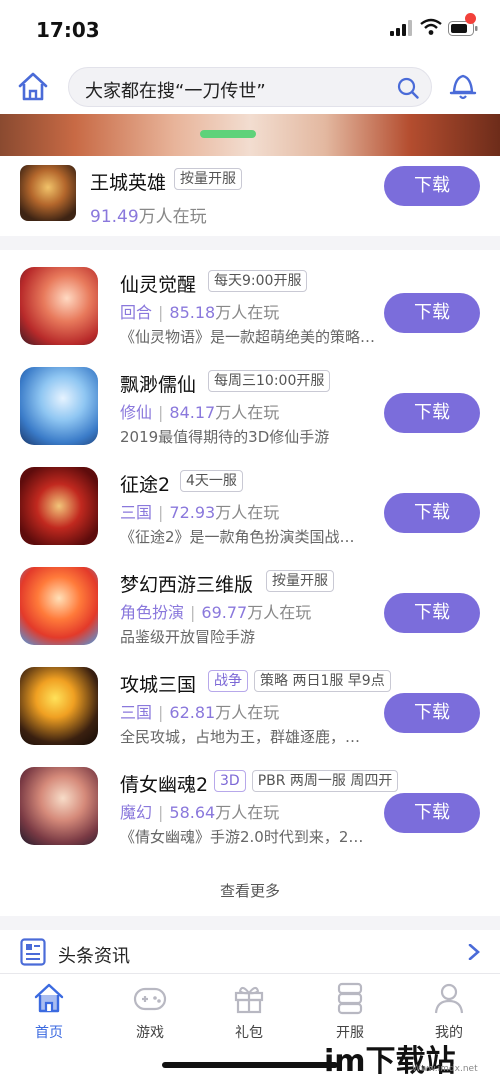 The height and width of the screenshot is (1082, 500). I want to click on game-name: 王城英雄, so click(128, 183).